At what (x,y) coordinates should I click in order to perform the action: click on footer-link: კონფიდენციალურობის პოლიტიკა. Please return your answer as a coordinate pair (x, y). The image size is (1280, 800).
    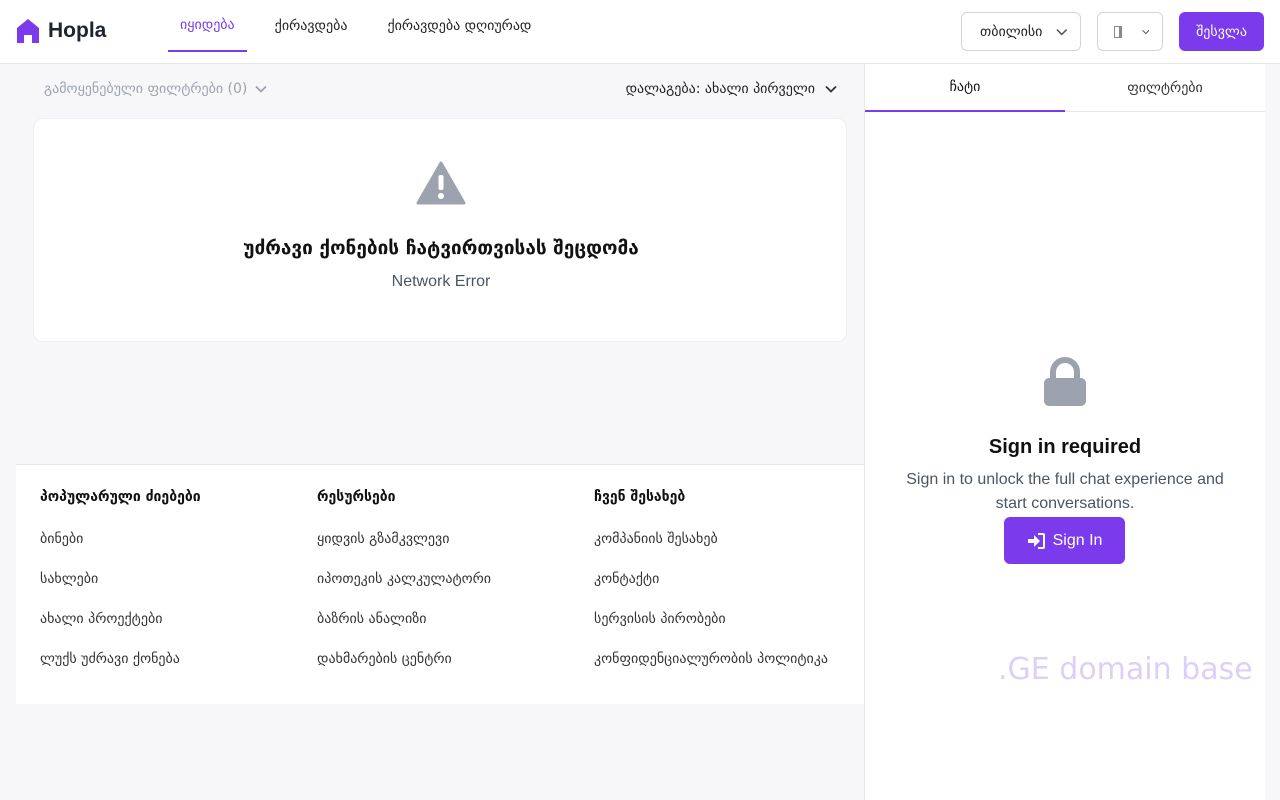
    Looking at the image, I should click on (711, 659).